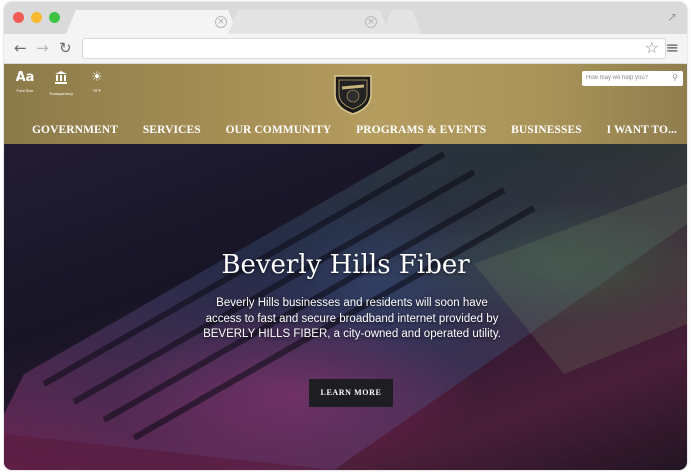  Describe the element at coordinates (75, 131) in the screenshot. I see `nav-government: GOVERNMENT` at that location.